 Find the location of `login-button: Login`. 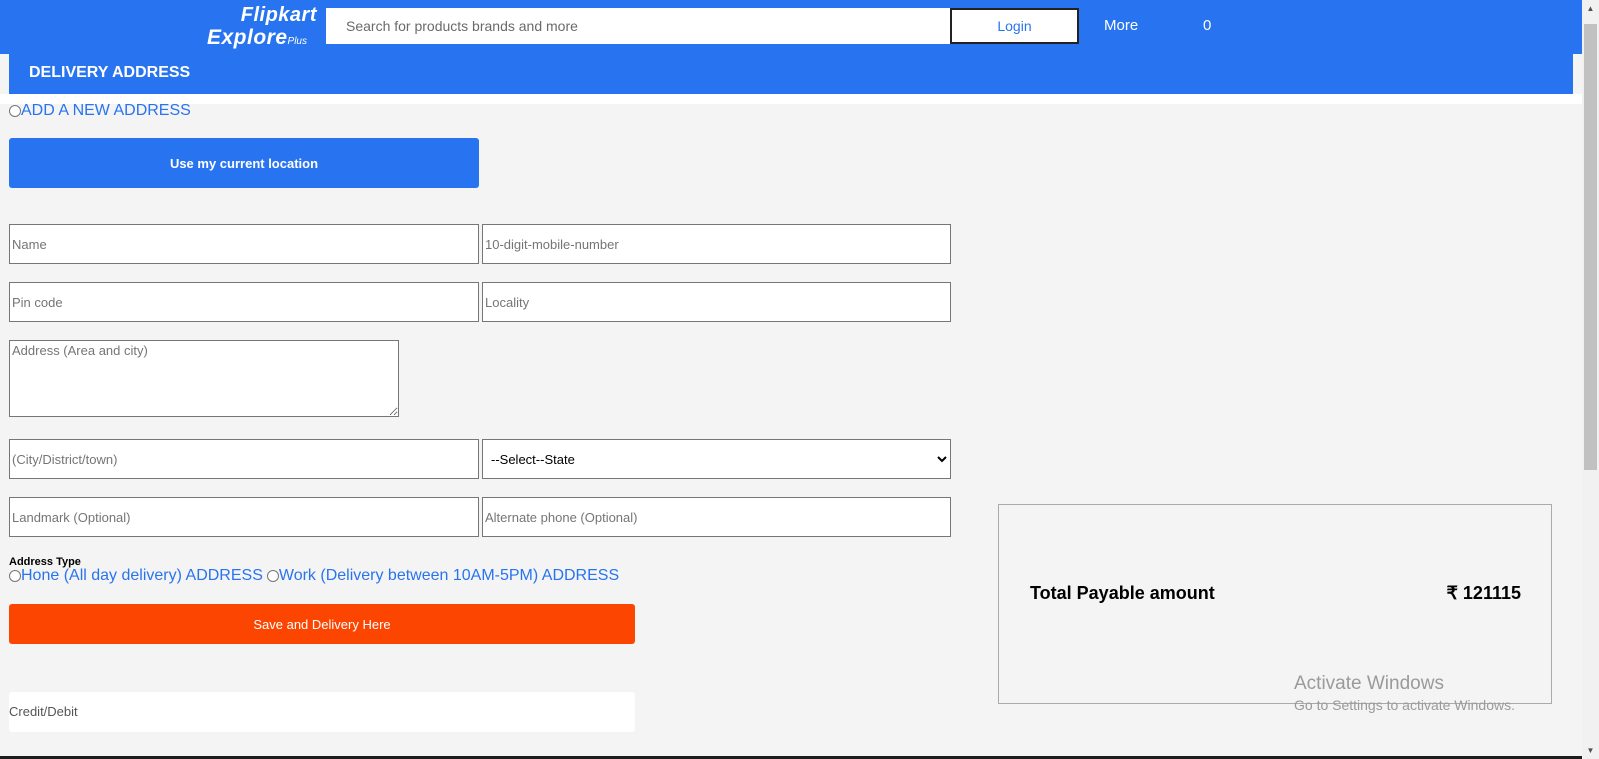

login-button: Login is located at coordinates (1014, 26).